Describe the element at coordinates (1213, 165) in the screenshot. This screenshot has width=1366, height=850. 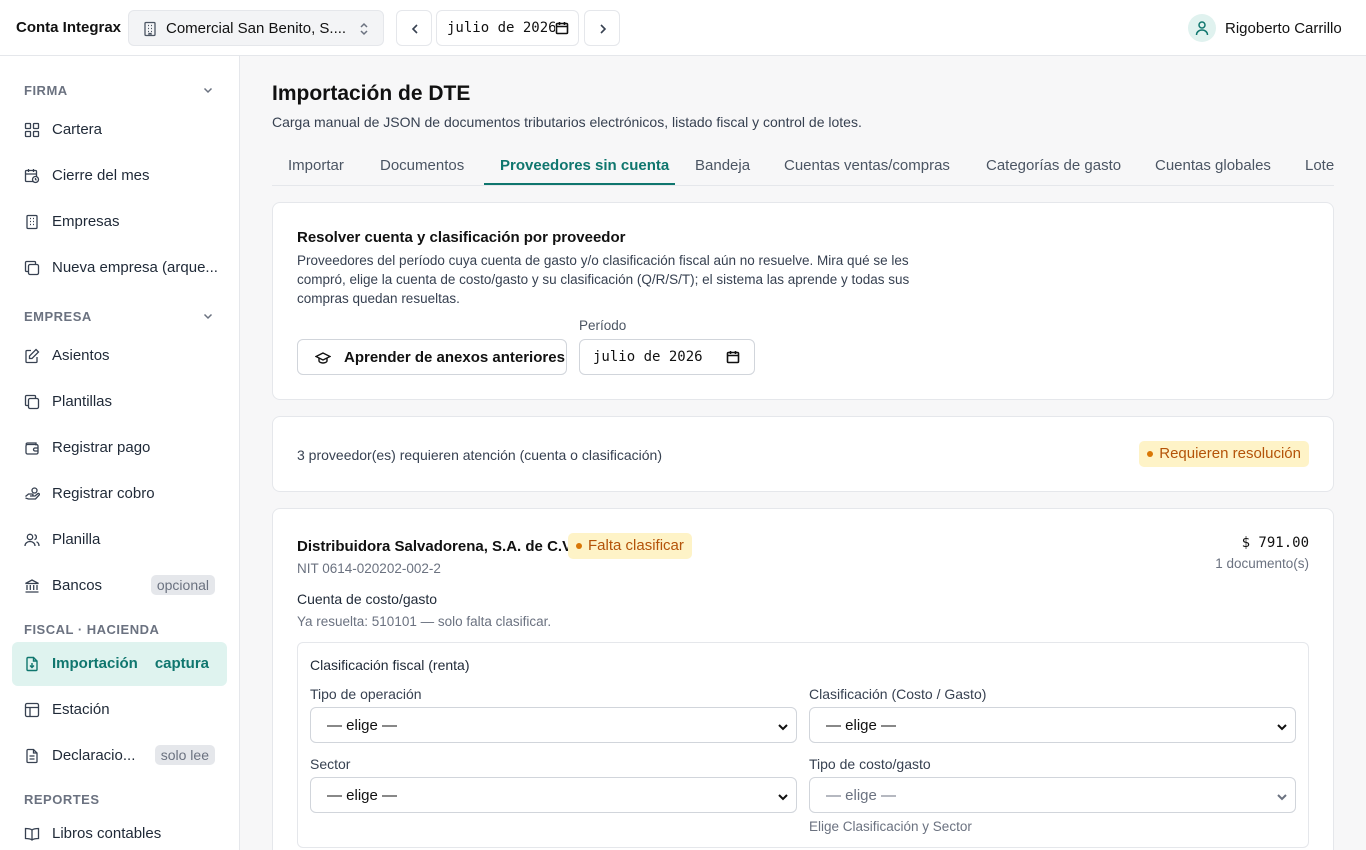
I see `tab-cuentas-globales: Cuentas globales` at that location.